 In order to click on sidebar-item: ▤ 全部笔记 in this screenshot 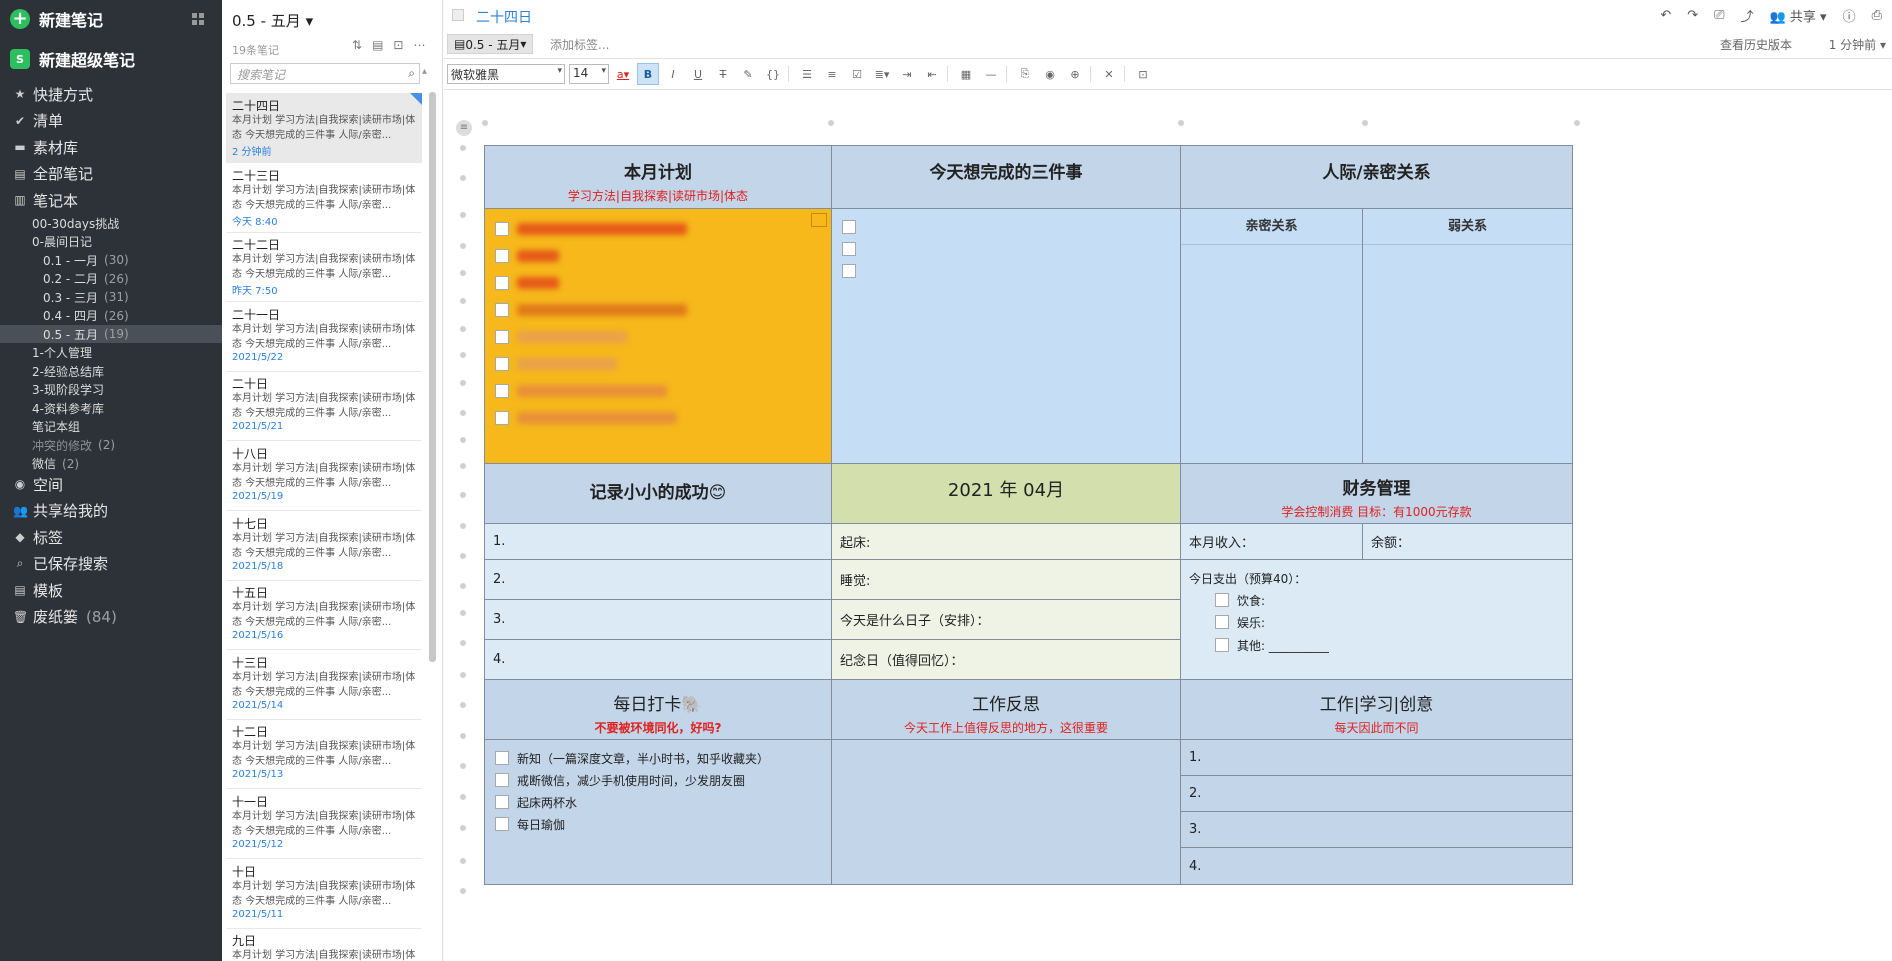, I will do `click(111, 174)`.